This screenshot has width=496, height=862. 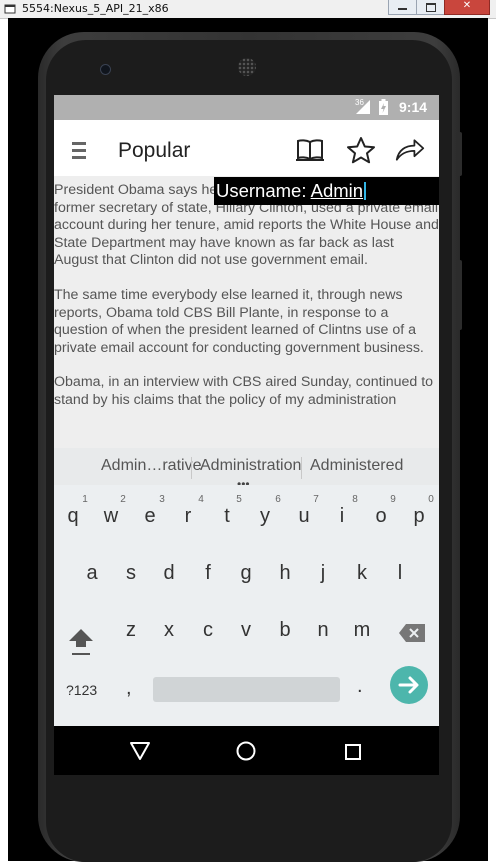 What do you see at coordinates (356, 466) in the screenshot?
I see `suggestion-item: Administered` at bounding box center [356, 466].